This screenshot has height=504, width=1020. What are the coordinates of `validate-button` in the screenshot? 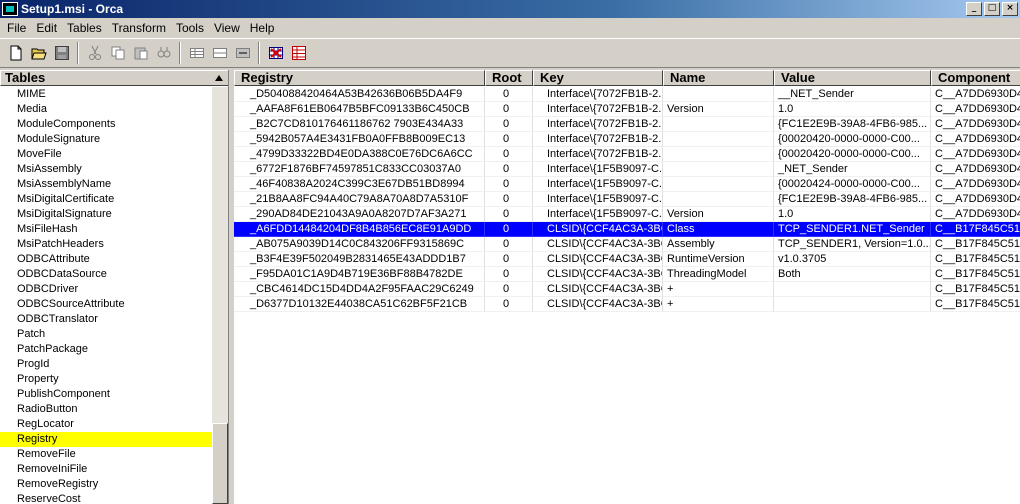 It's located at (275, 53).